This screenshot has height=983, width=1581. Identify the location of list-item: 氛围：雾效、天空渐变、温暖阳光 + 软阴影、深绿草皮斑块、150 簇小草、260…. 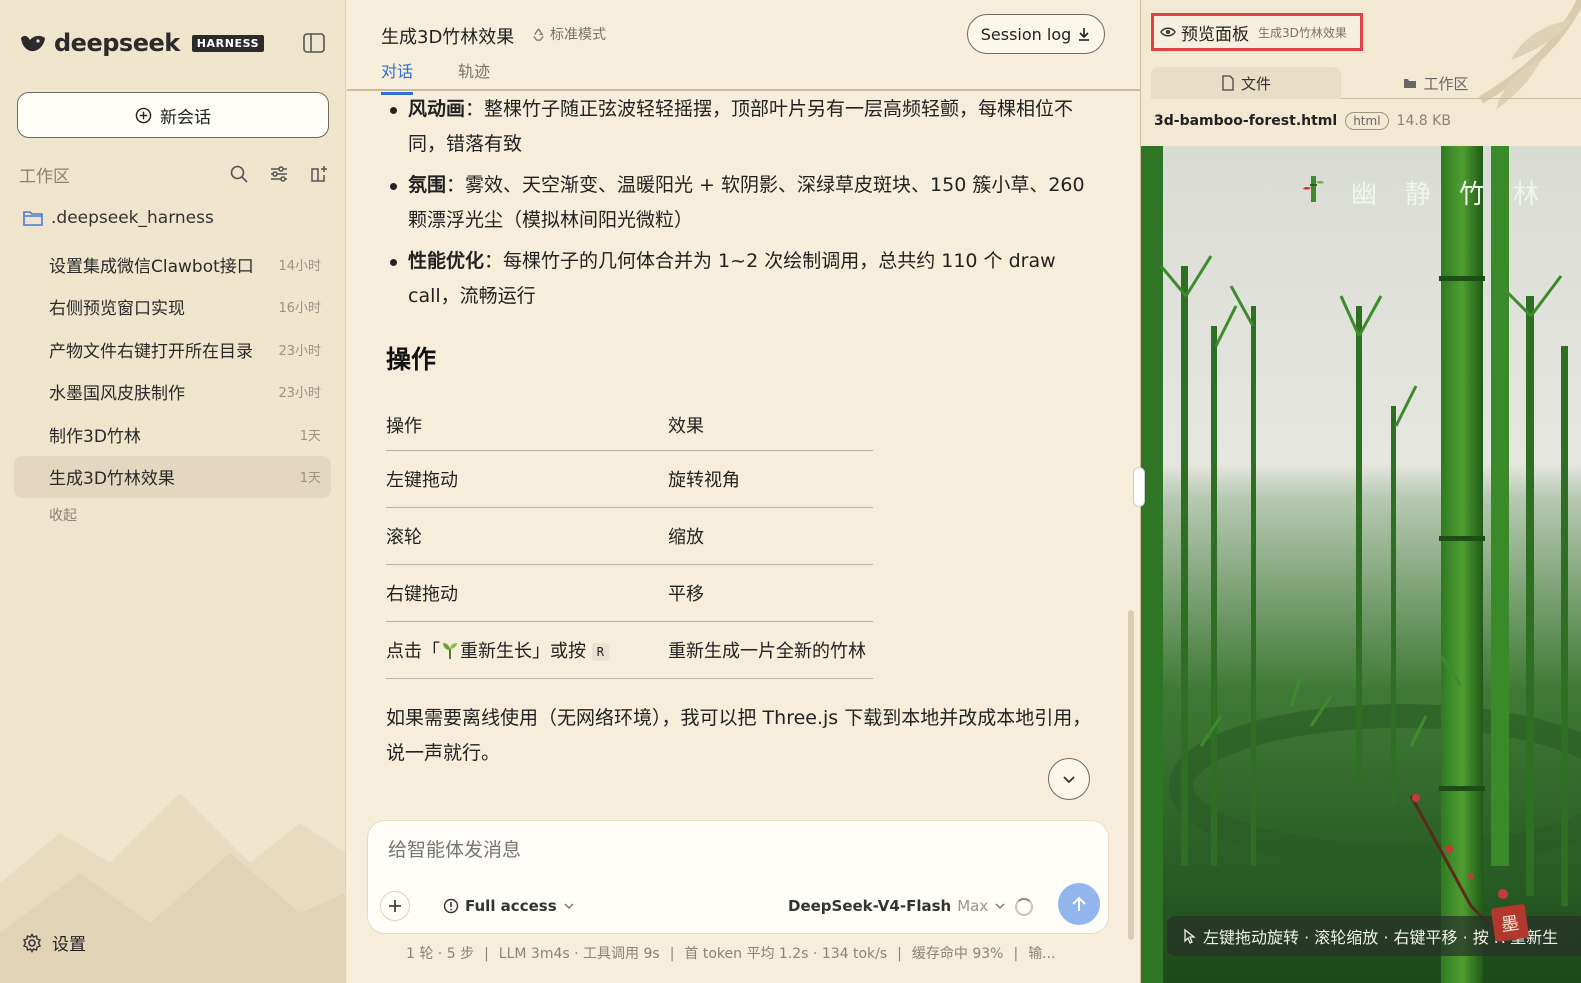
(741, 203).